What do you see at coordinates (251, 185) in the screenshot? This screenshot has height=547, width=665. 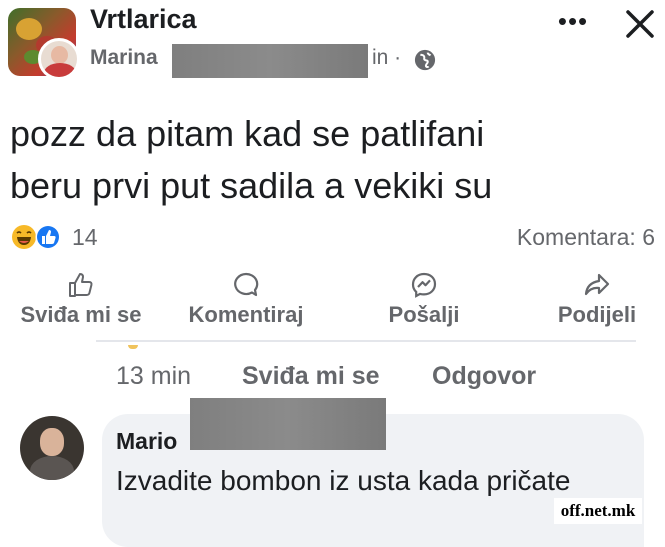 I see `post-text-line: beru prvi put sadila a vekiki su` at bounding box center [251, 185].